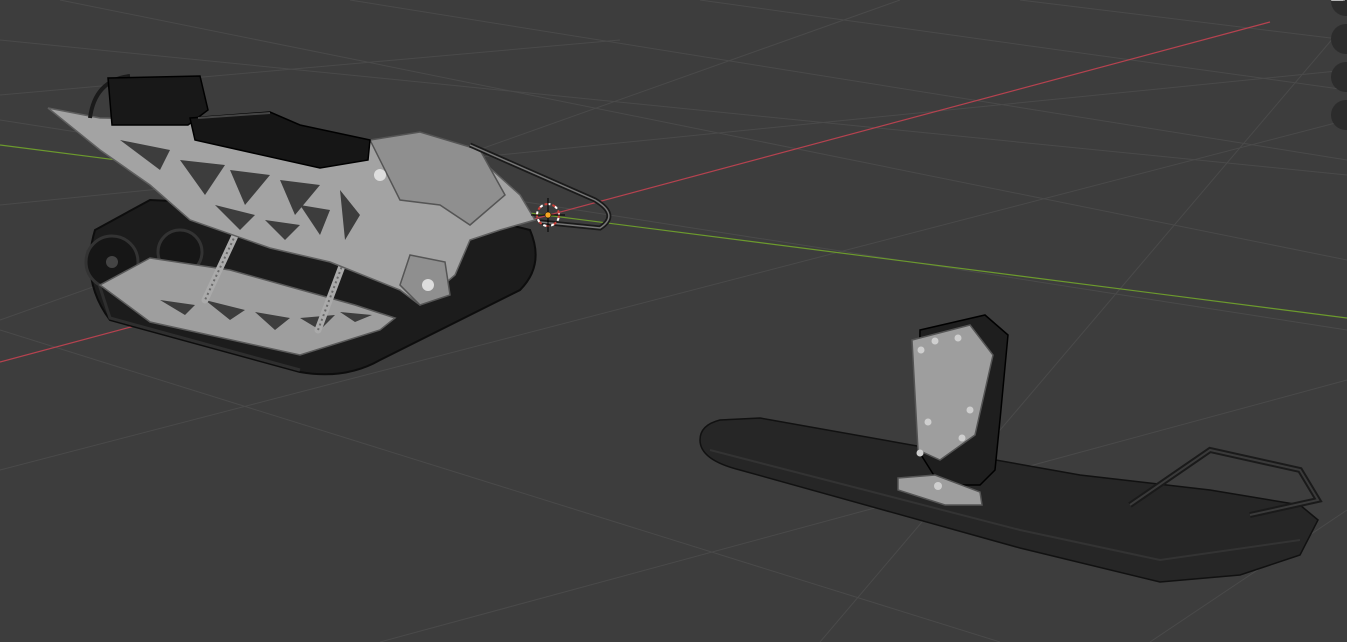 The height and width of the screenshot is (642, 1347). I want to click on viewport-navigation, so click(1339, 65).